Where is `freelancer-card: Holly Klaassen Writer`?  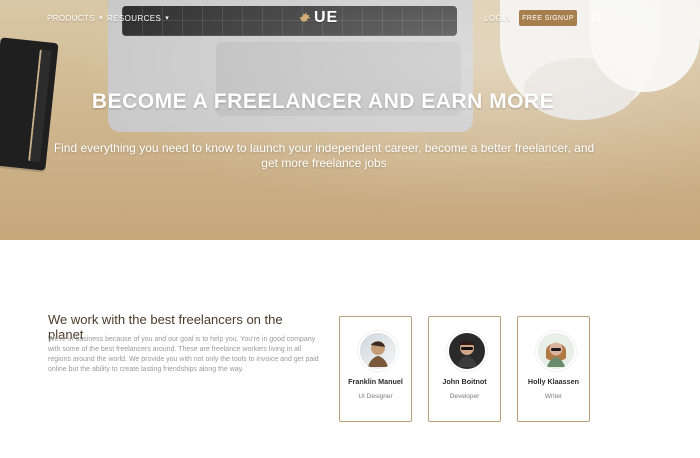 freelancer-card: Holly Klaassen Writer is located at coordinates (553, 369).